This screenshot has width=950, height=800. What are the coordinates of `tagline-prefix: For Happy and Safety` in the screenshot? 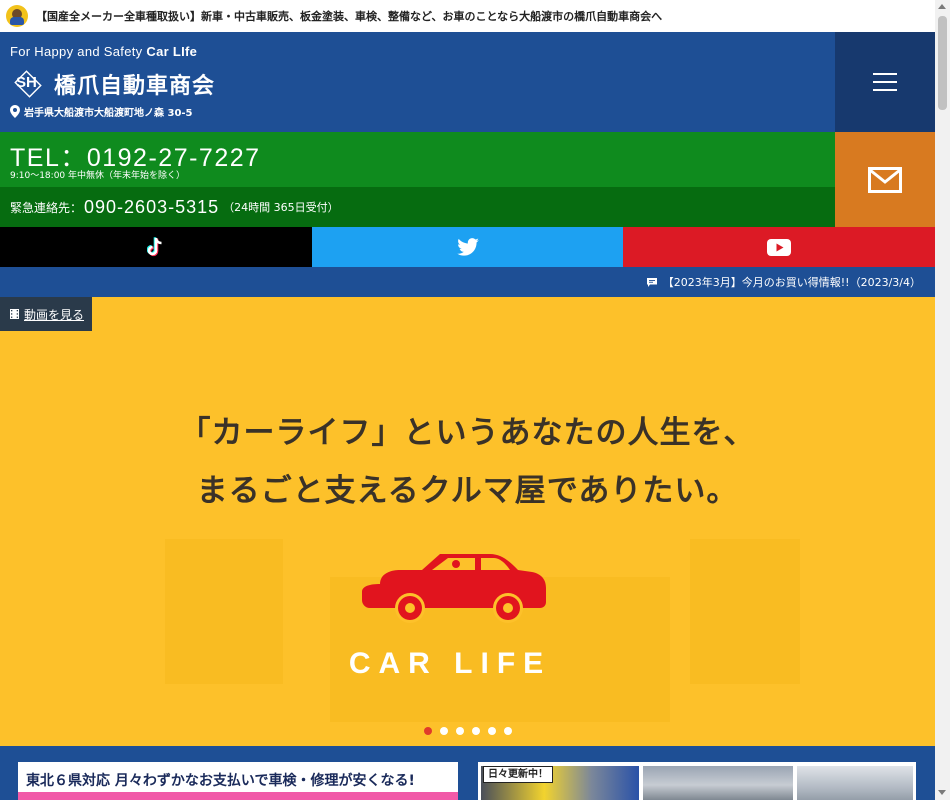 It's located at (78, 51).